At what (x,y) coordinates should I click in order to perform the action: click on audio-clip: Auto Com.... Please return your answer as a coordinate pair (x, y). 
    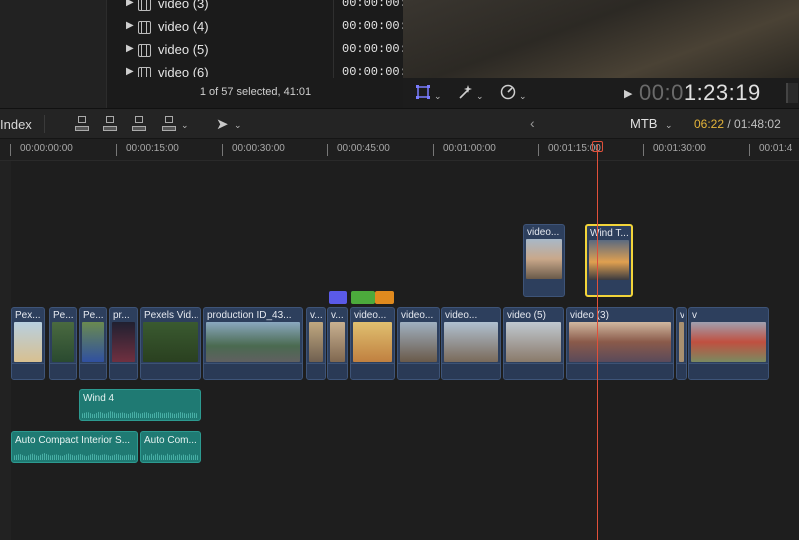
    Looking at the image, I should click on (170, 447).